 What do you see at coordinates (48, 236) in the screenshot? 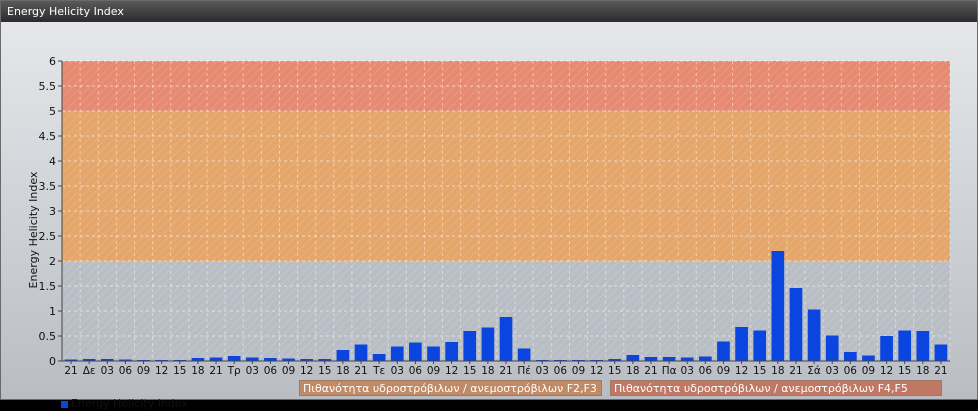
I see `y-tick-label: 2.5` at bounding box center [48, 236].